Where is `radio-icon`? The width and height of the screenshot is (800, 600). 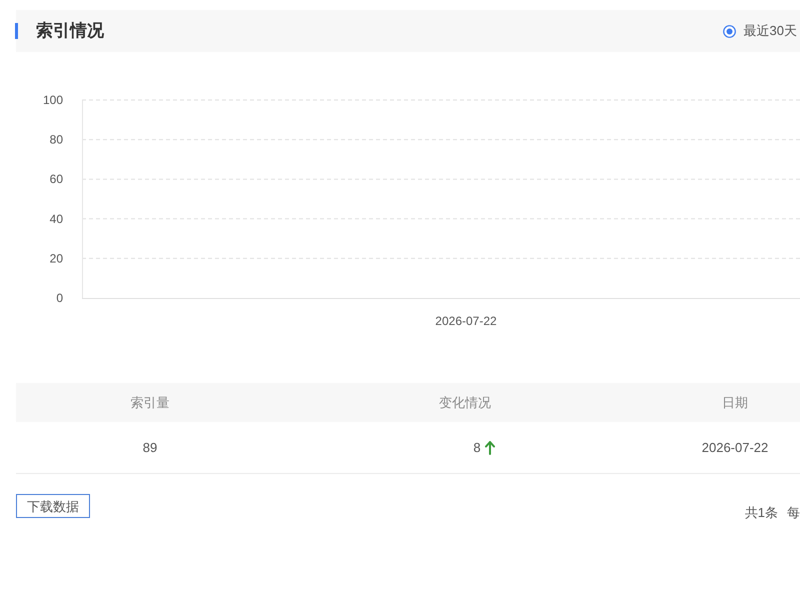
radio-icon is located at coordinates (729, 31).